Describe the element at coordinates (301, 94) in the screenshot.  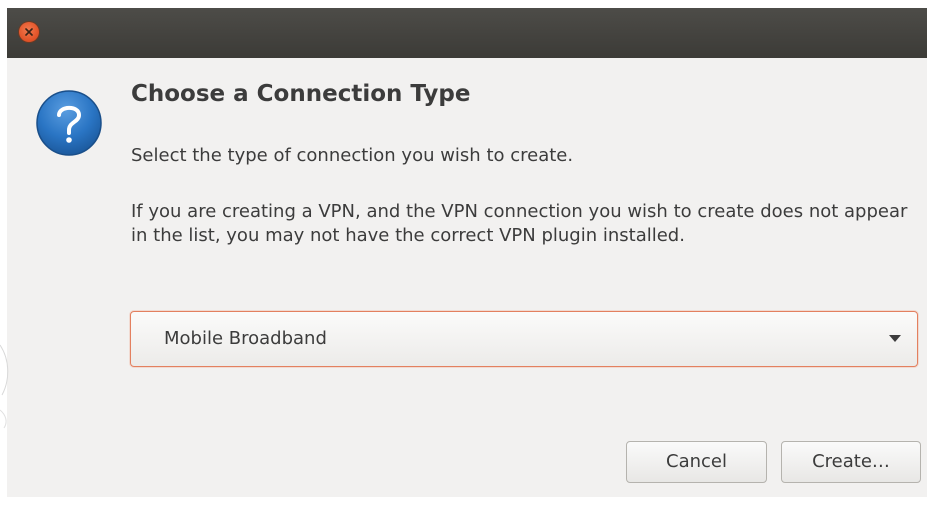
I see `dialog-heading: Choose a Connection Type` at that location.